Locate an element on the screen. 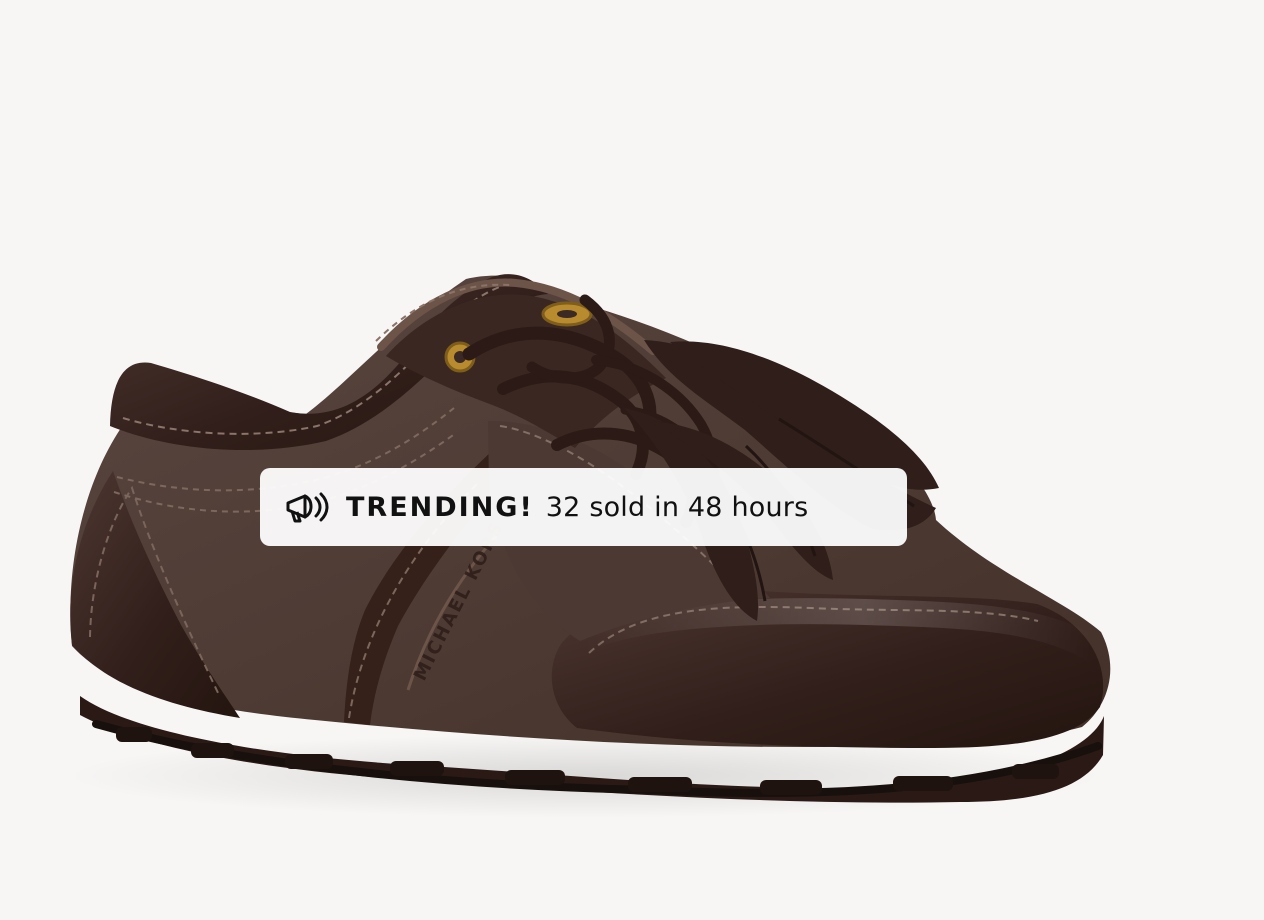  trending-badge: TRENDING! 32 sold in 48 hours is located at coordinates (583, 507).